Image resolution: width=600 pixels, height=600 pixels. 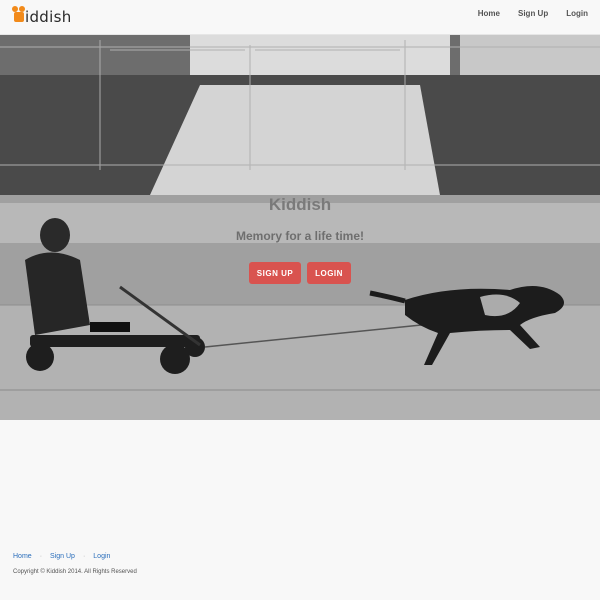 I want to click on nav-links: Home Sign Up Login, so click(x=533, y=13).